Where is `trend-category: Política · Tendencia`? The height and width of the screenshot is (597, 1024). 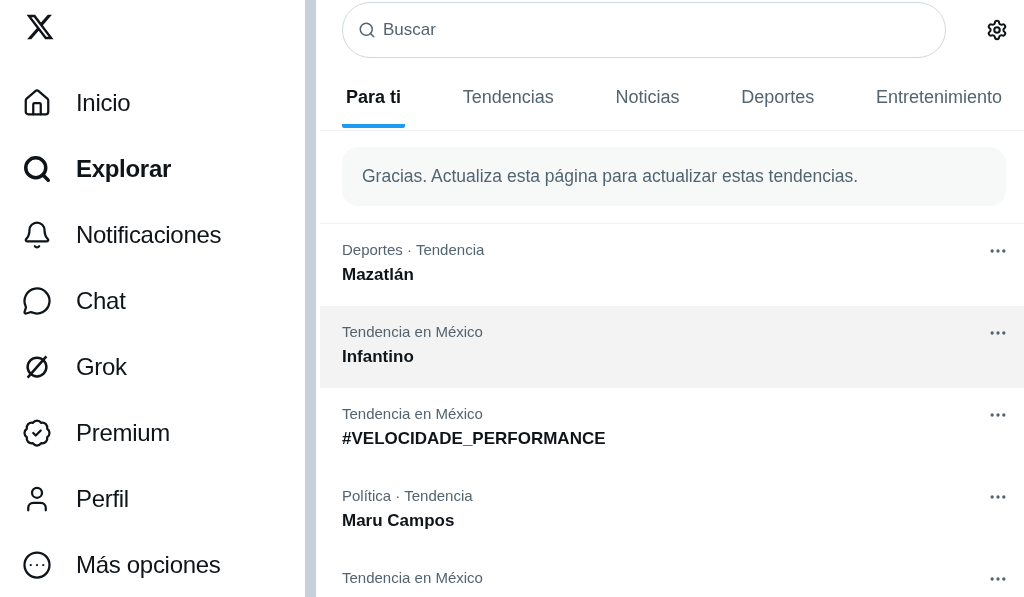 trend-category: Política · Tendencia is located at coordinates (407, 495).